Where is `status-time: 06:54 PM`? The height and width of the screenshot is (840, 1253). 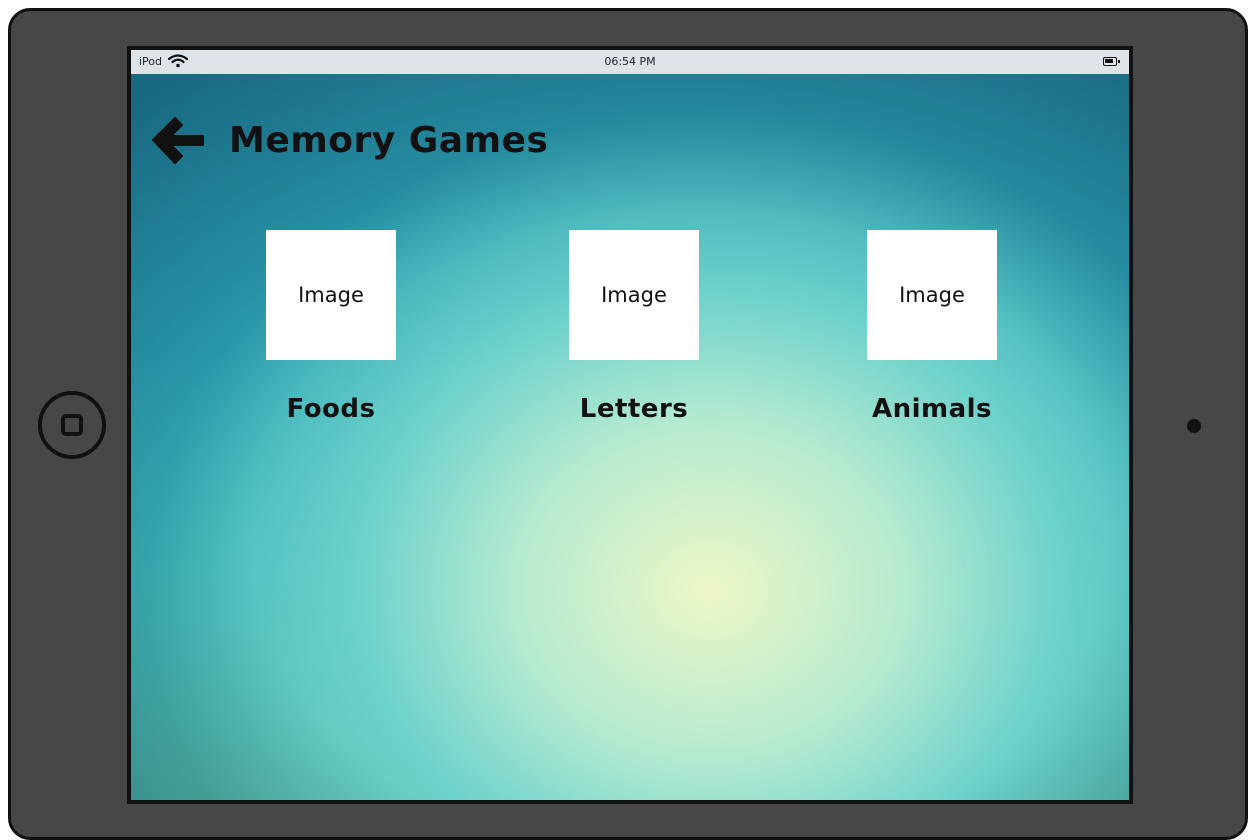 status-time: 06:54 PM is located at coordinates (630, 61).